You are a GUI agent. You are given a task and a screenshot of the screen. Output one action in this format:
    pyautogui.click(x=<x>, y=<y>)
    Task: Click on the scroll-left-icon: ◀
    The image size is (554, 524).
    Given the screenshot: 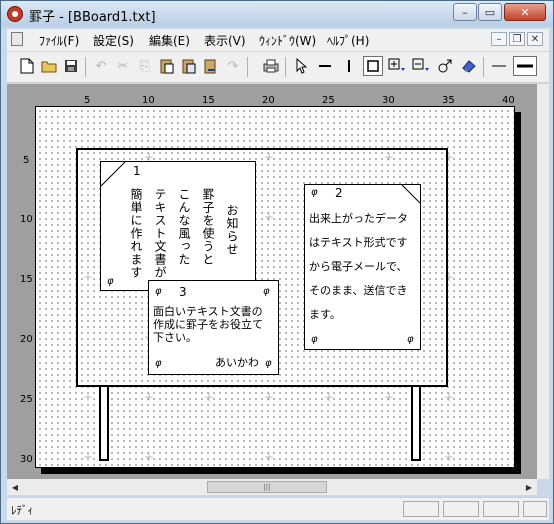 What is the action you would take?
    pyautogui.click(x=15, y=487)
    